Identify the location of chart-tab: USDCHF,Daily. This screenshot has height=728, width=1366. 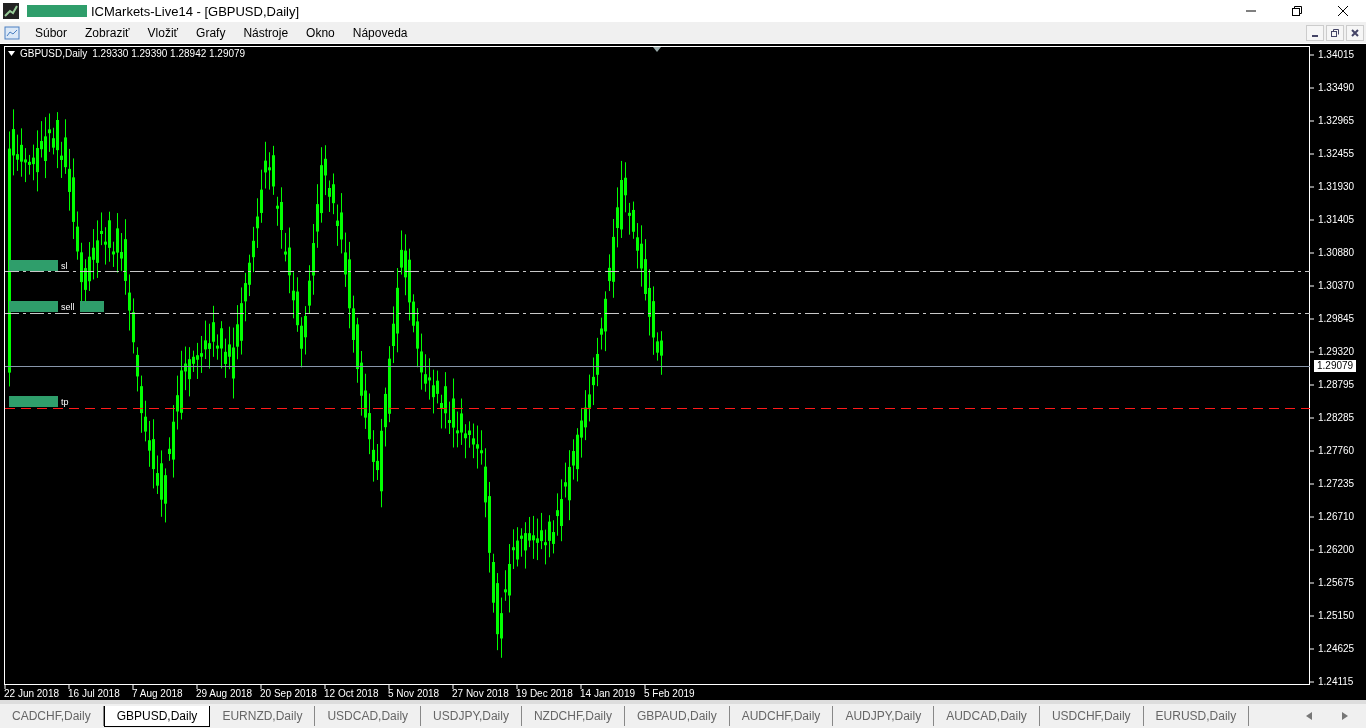
(1091, 716).